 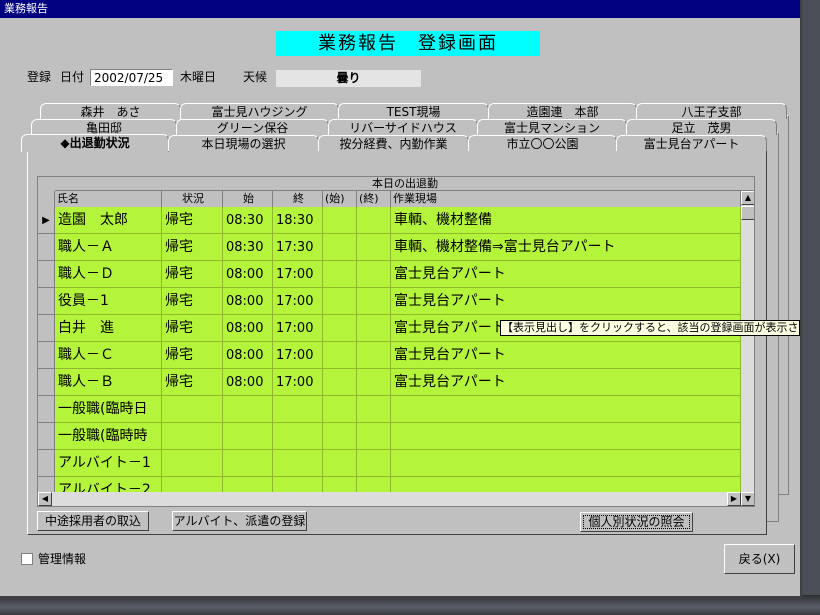 I want to click on table-row: アルバイト－1, so click(x=389, y=463).